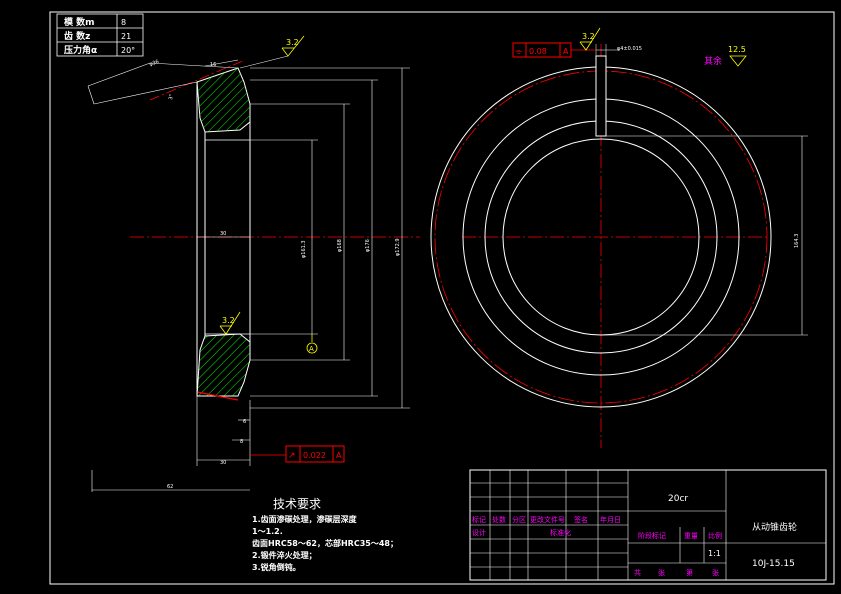 This screenshot has height=594, width=841. Describe the element at coordinates (678, 499) in the screenshot. I see `tb-material: 20cr` at that location.